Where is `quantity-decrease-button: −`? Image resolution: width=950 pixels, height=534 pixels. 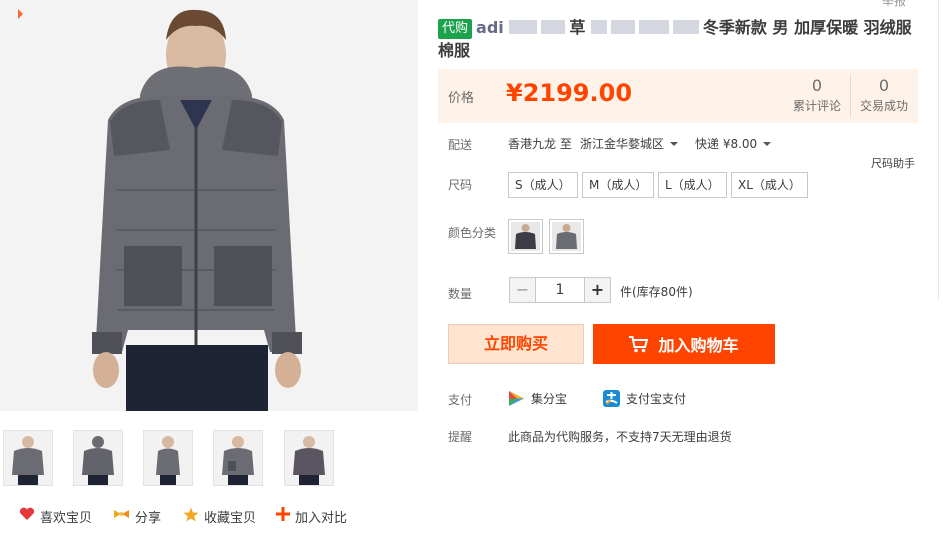
quantity-decrease-button: − is located at coordinates (522, 290).